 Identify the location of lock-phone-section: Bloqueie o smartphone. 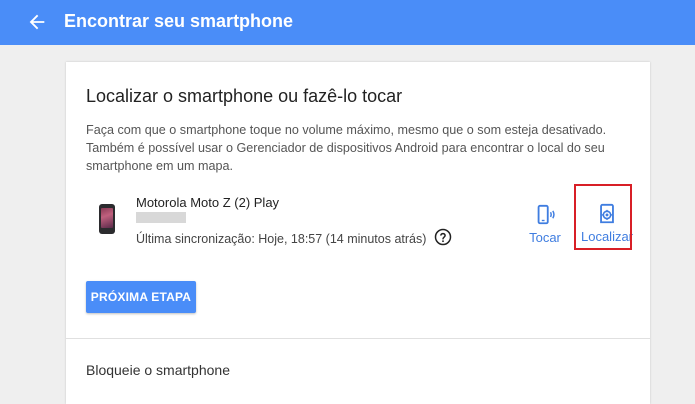
(158, 370).